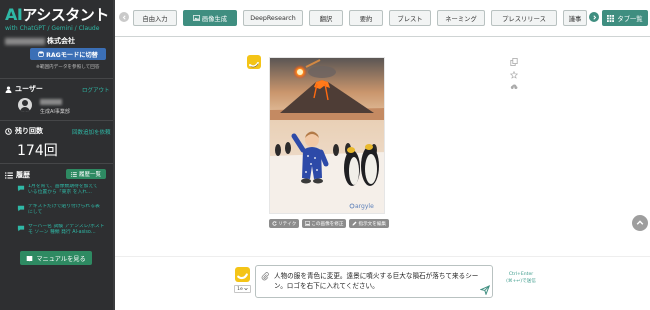 The image size is (650, 310). Describe the element at coordinates (64, 210) in the screenshot. I see `history-item: テキストだけで貼り付けられる表 にして` at that location.